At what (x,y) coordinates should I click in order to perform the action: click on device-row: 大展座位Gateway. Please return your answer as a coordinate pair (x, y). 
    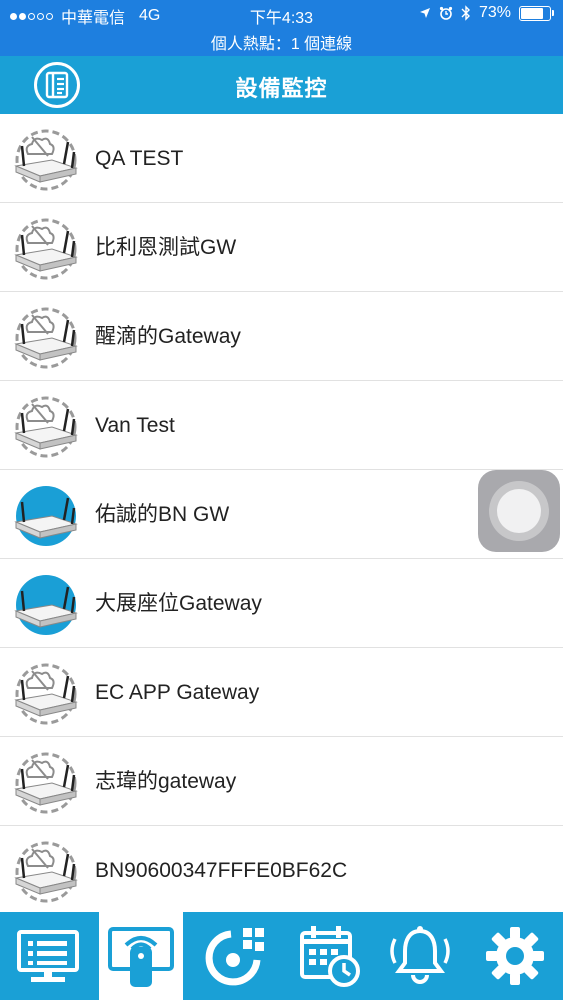
    Looking at the image, I should click on (281, 603).